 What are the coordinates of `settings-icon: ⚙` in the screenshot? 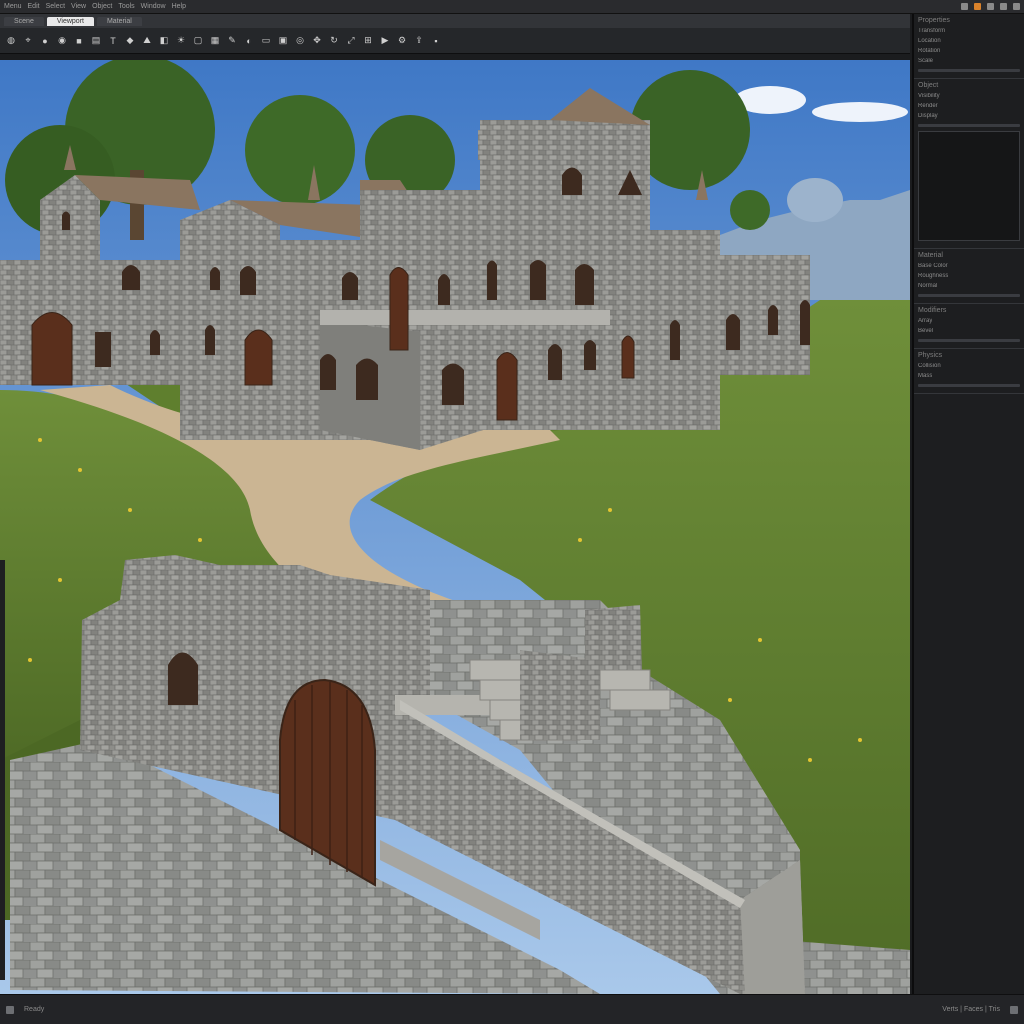 It's located at (402, 41).